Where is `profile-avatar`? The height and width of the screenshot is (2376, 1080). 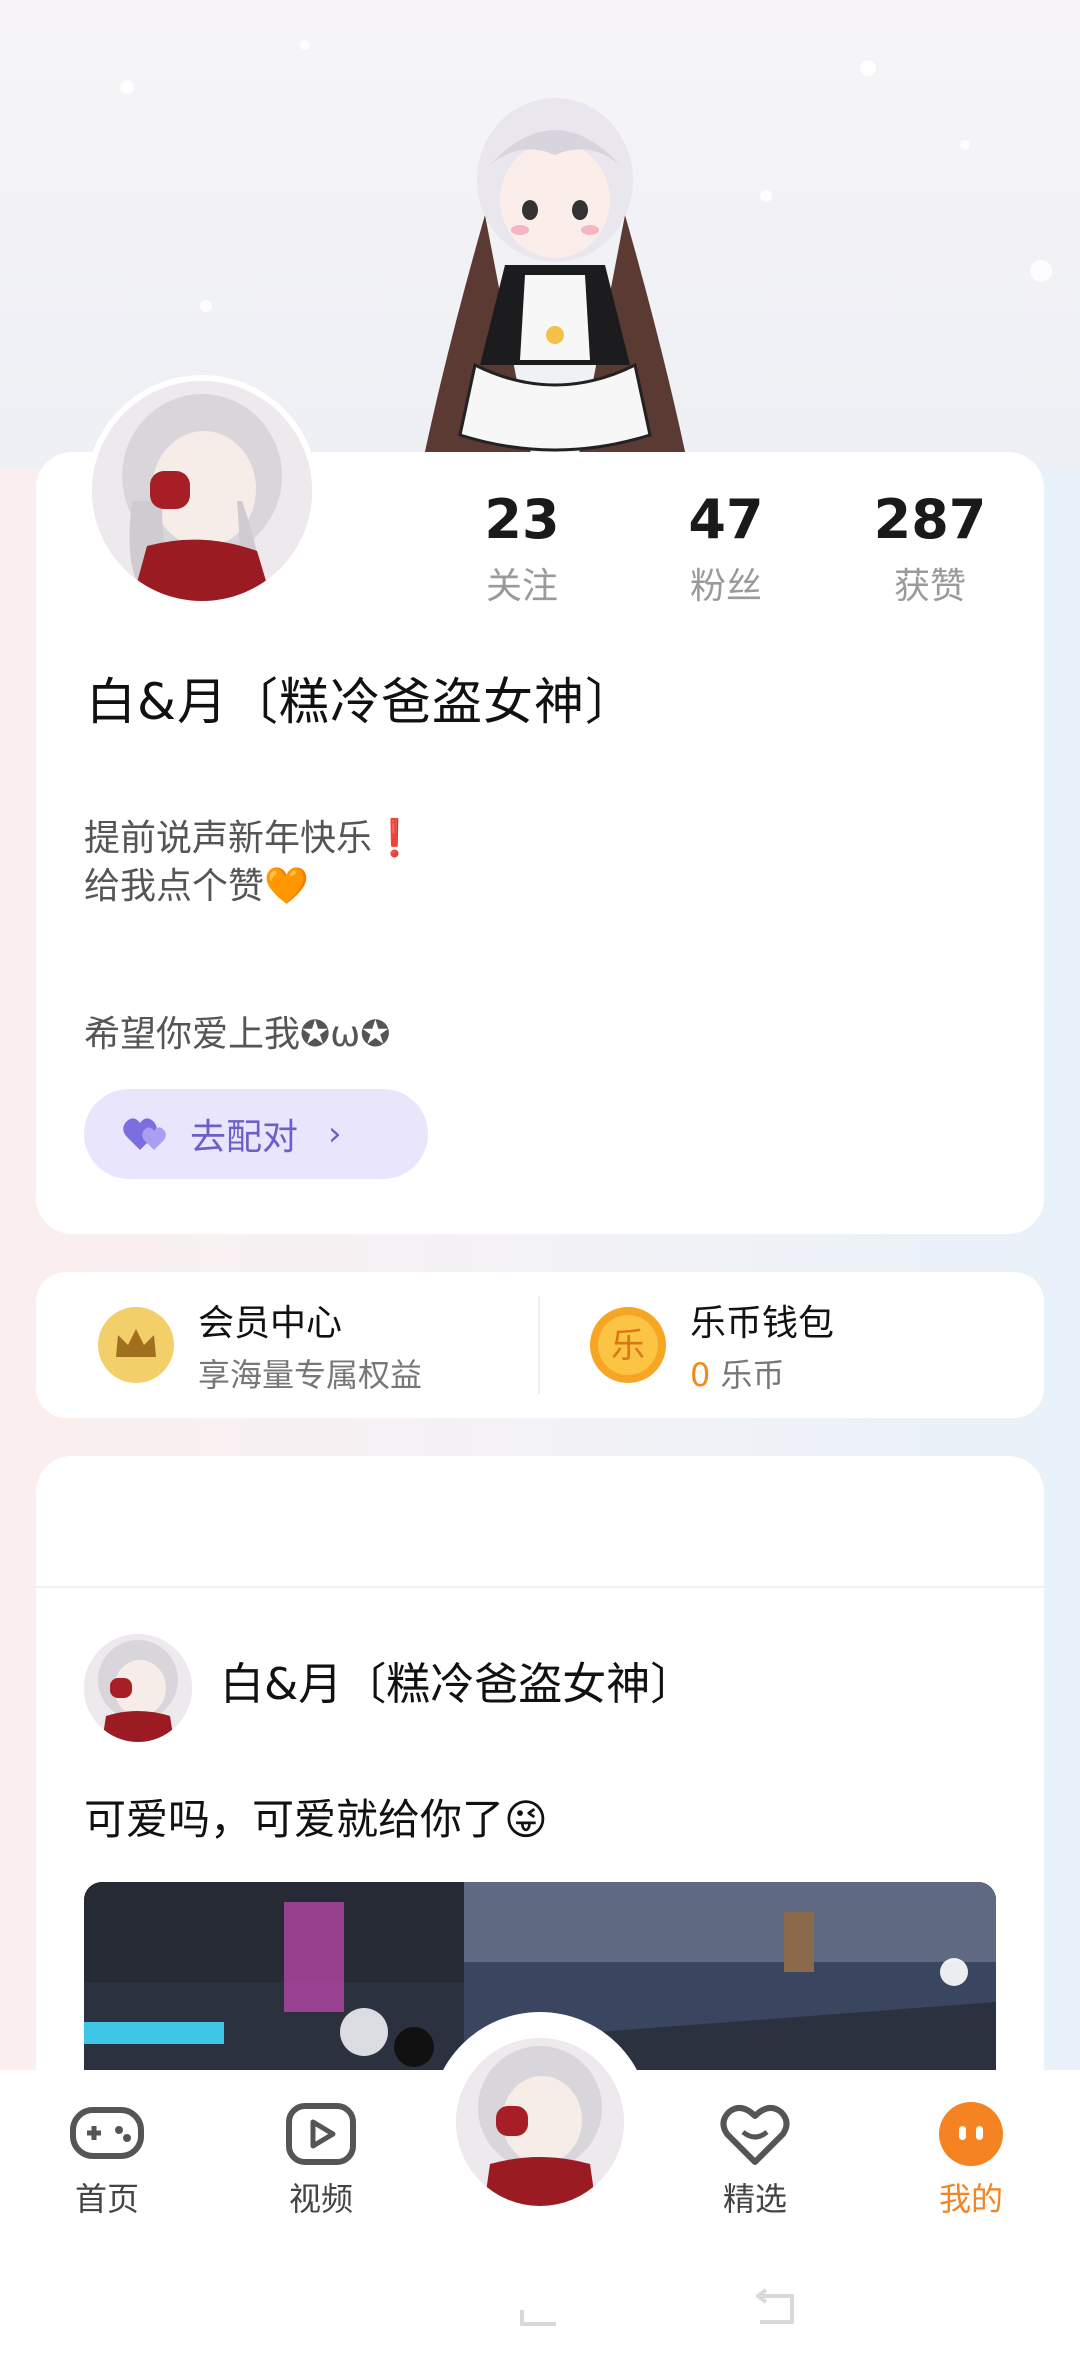
profile-avatar is located at coordinates (202, 491).